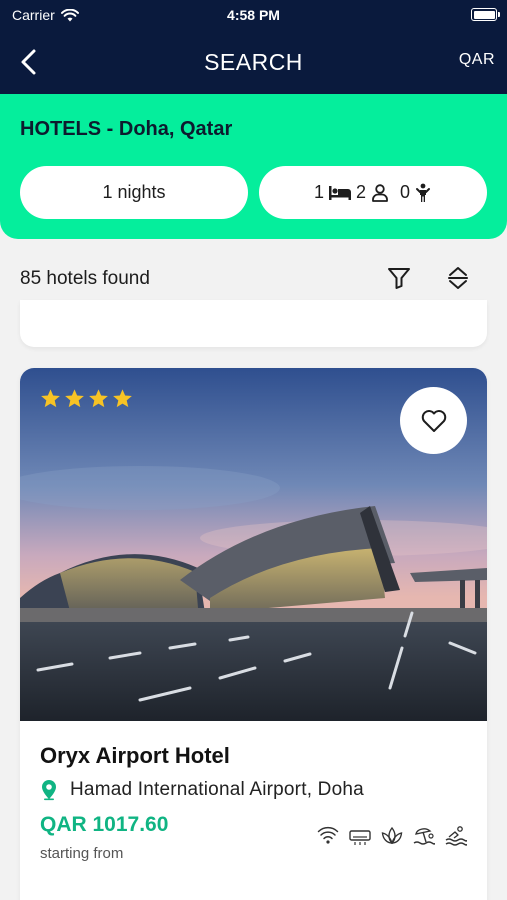 The height and width of the screenshot is (900, 507). Describe the element at coordinates (380, 192) in the screenshot. I see `adult-icon` at that location.